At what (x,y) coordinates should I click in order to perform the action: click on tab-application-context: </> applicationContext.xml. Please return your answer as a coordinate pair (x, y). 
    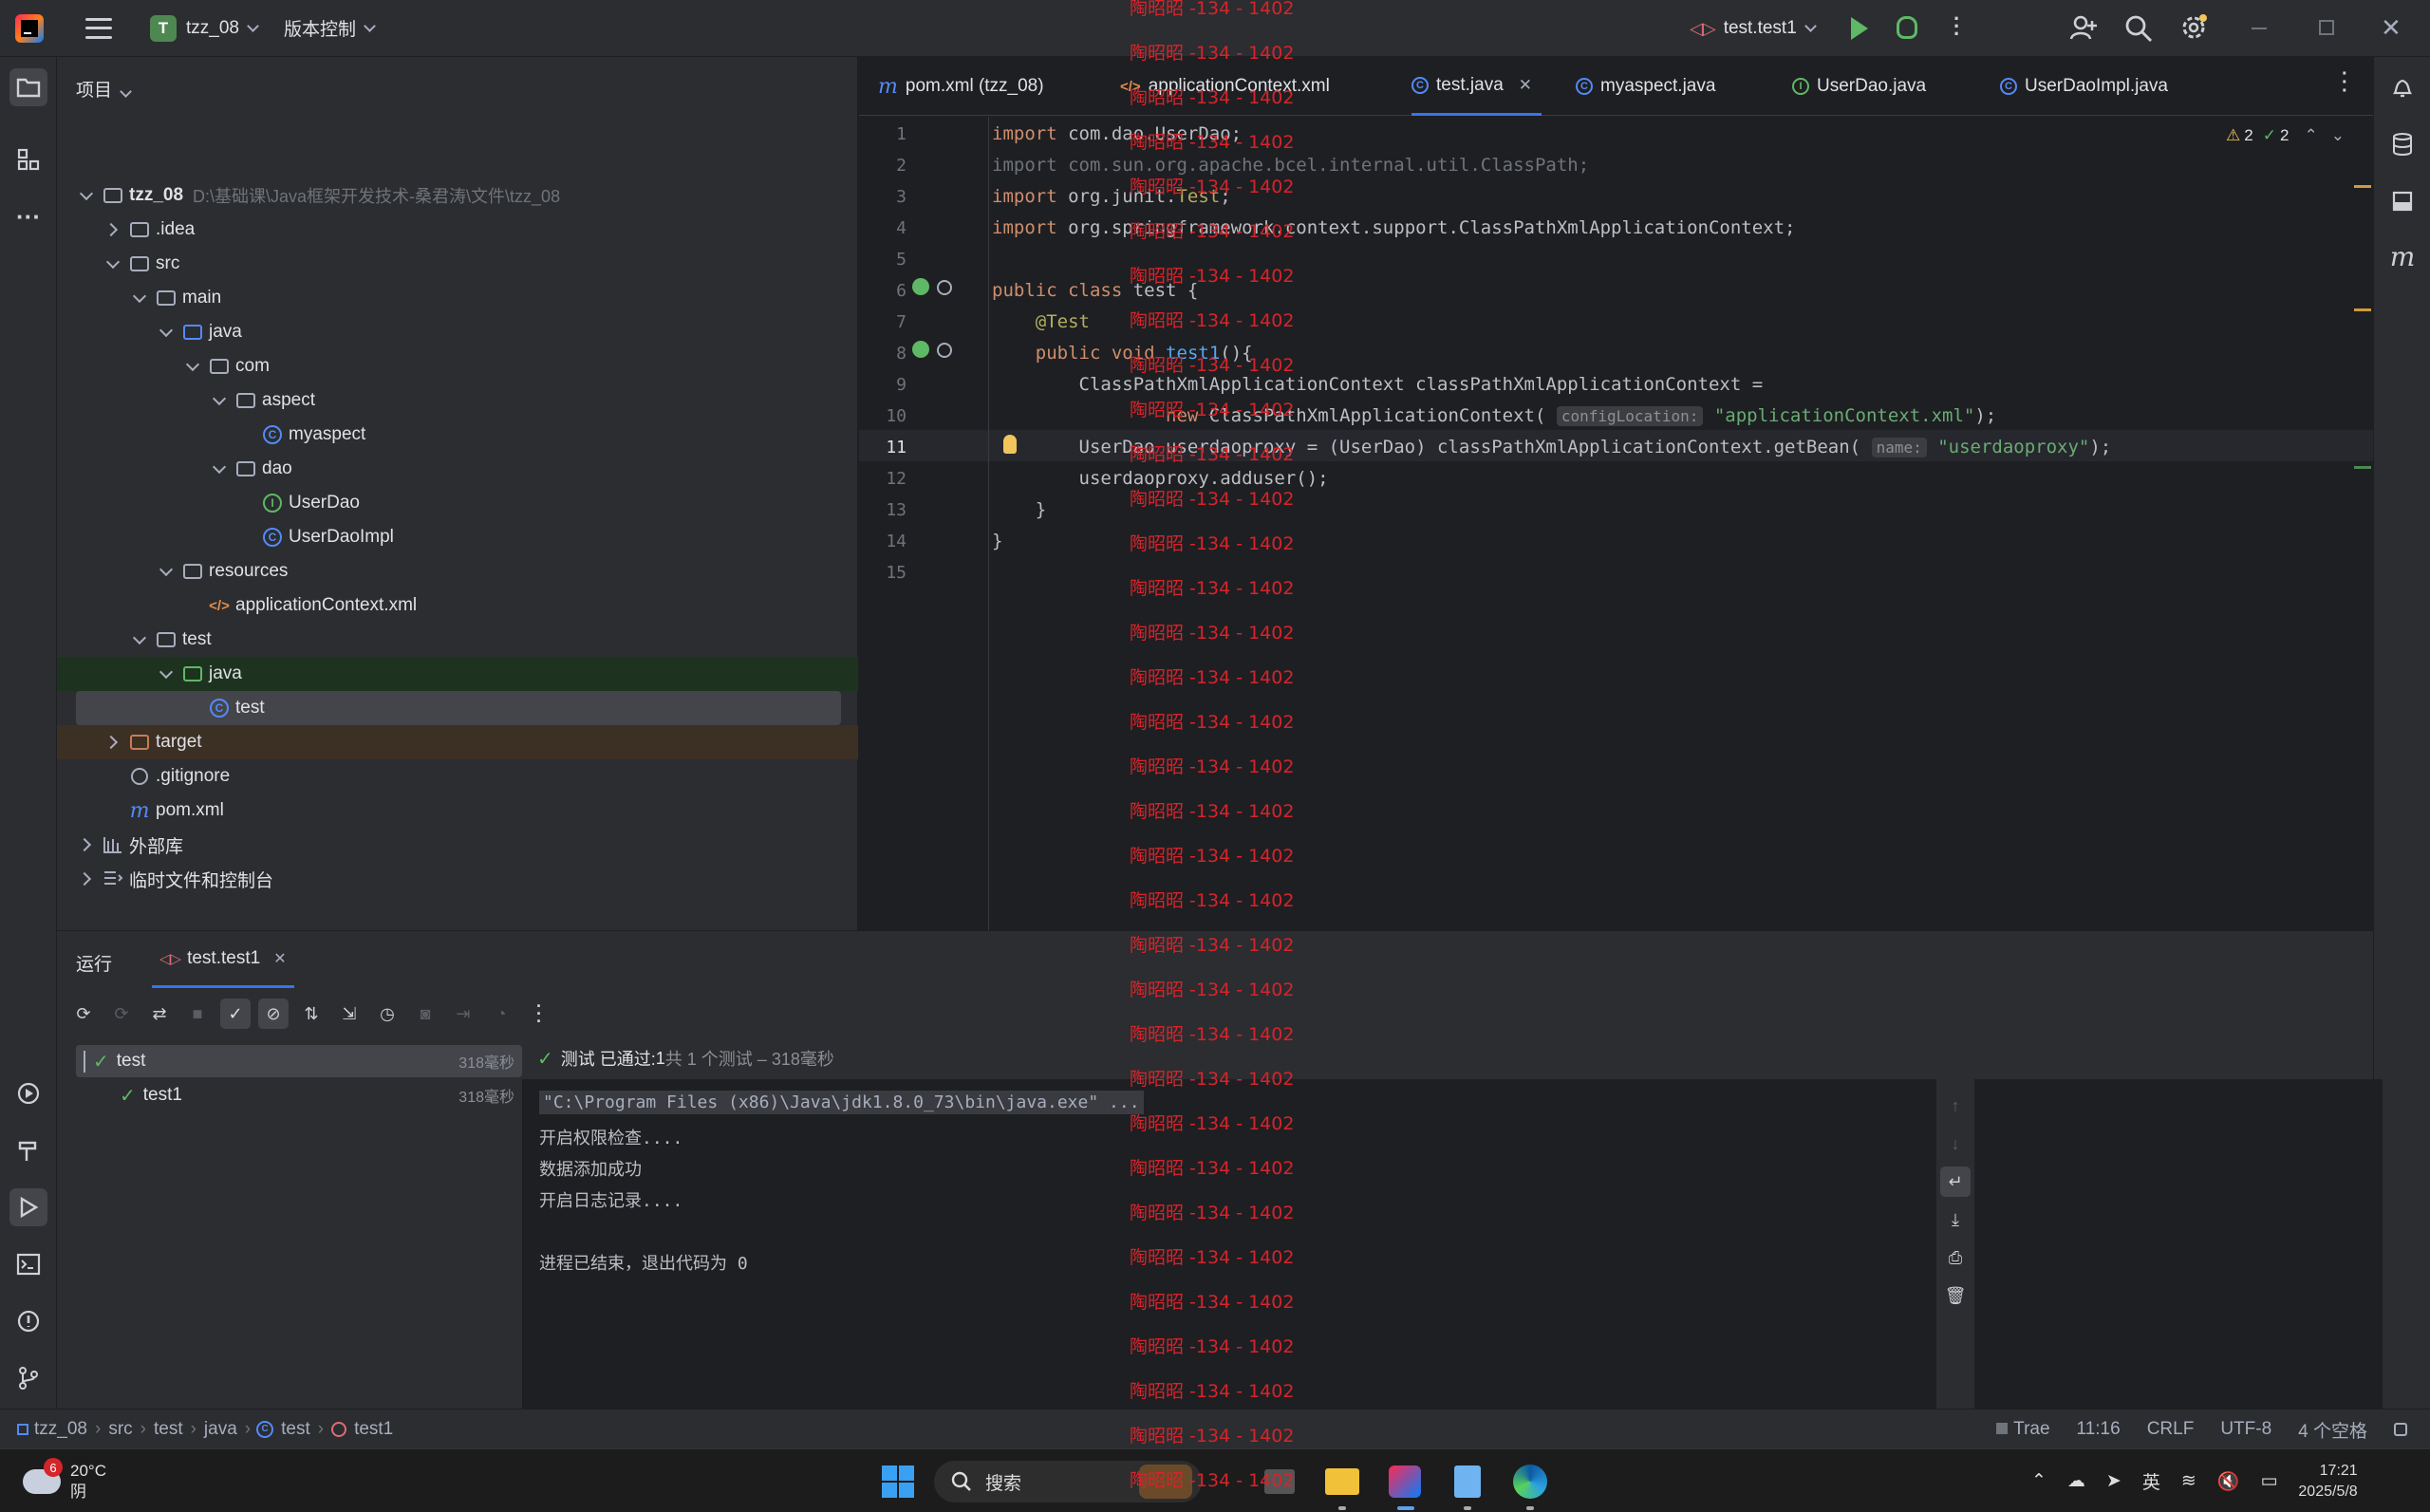
    Looking at the image, I should click on (1225, 86).